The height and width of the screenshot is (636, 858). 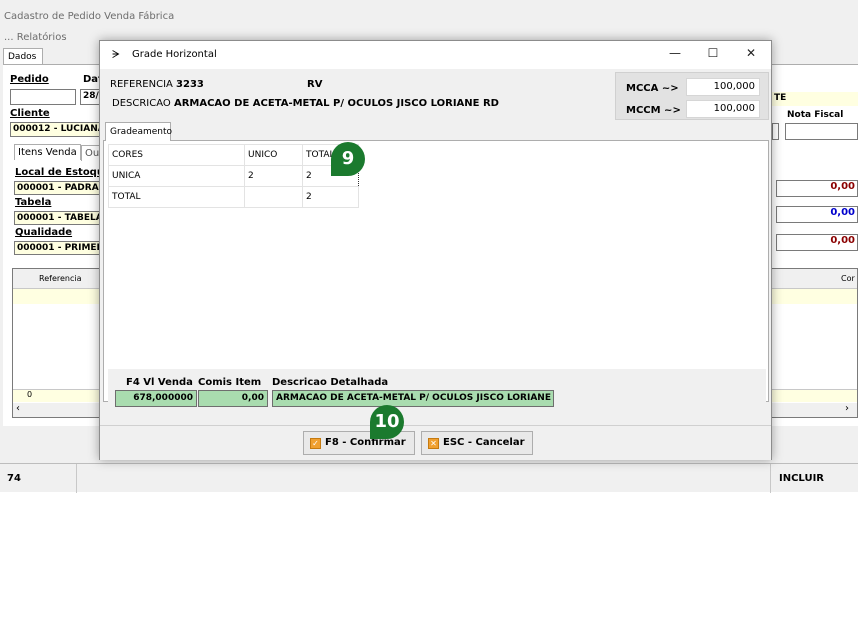 I want to click on descricao-detalhada-label: Descricao Detalhada, so click(x=330, y=382).